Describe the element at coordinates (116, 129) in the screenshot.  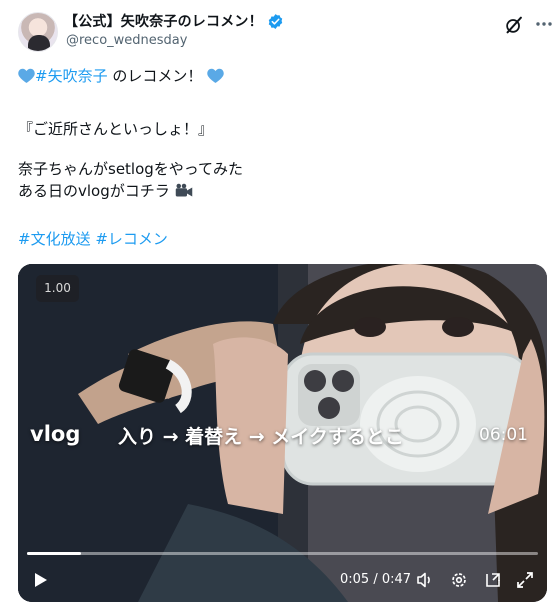
I see `tweet-line-2: 『ご近所さんといっしょ！』` at that location.